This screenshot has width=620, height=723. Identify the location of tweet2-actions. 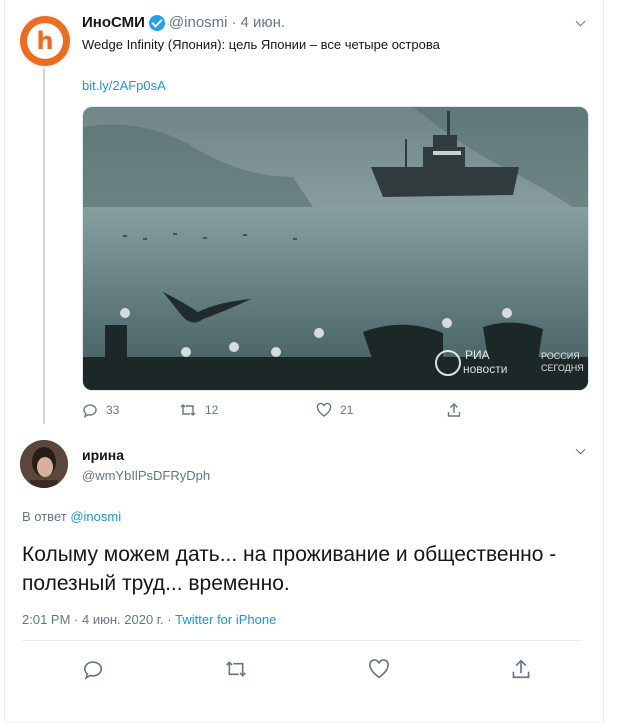
(307, 669).